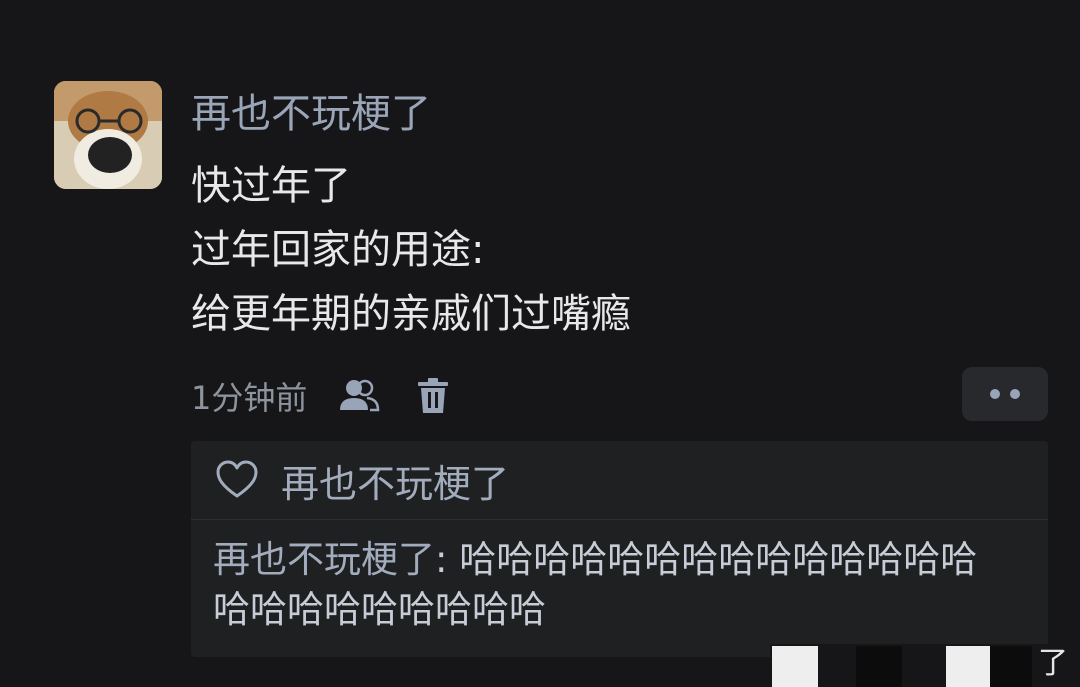  Describe the element at coordinates (323, 396) in the screenshot. I see `comment-meta: 1分钟前` at that location.